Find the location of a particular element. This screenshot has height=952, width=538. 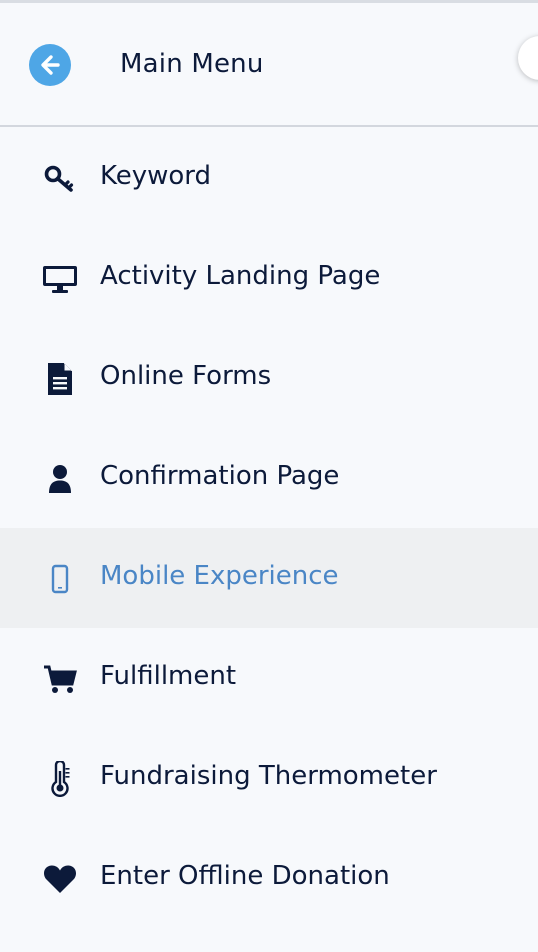

menu-item-mobile-experience: Mobile Experience is located at coordinates (269, 578).